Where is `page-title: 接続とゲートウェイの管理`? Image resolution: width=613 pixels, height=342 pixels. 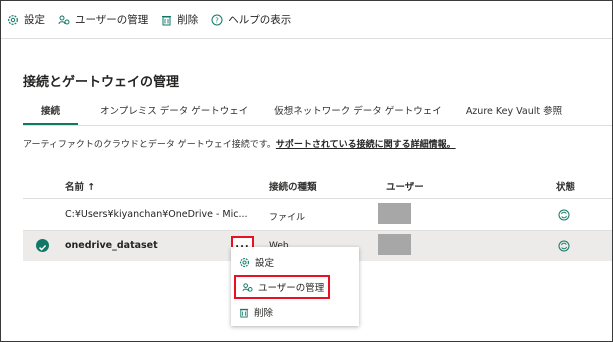 page-title: 接続とゲートウェイの管理 is located at coordinates (101, 82).